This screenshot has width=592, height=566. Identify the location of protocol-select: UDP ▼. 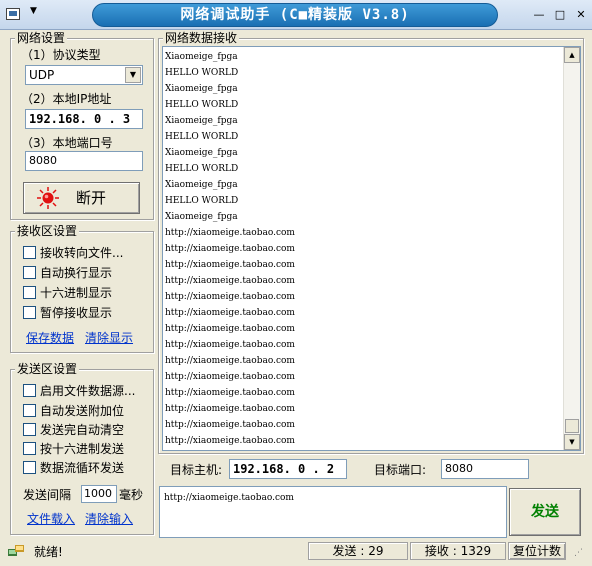
(84, 75).